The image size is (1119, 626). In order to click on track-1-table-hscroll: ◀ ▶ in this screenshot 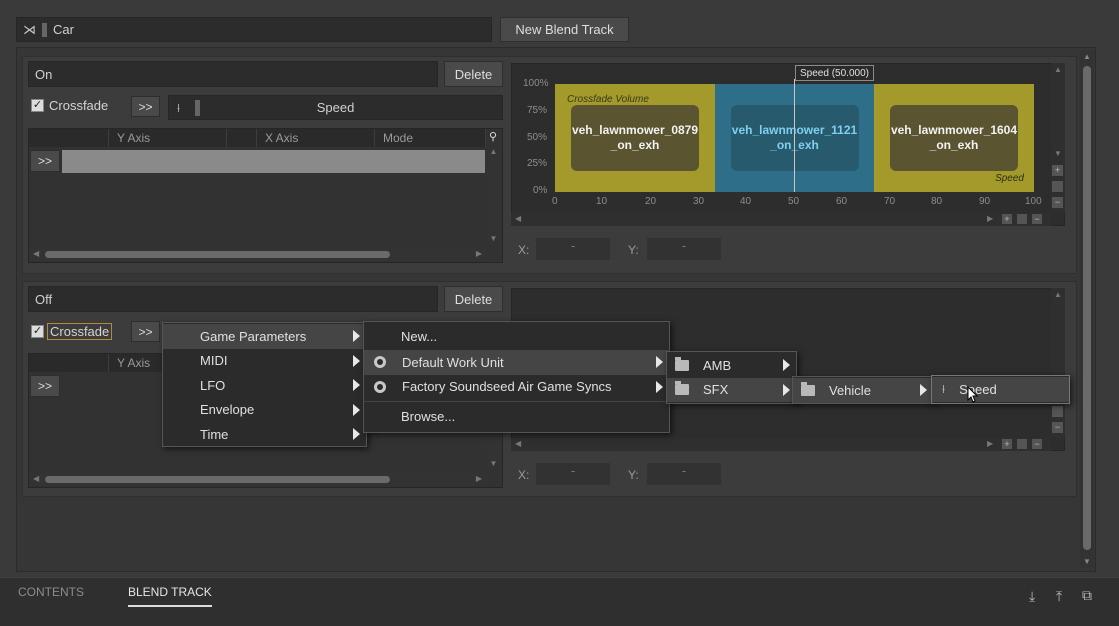, I will do `click(257, 254)`.